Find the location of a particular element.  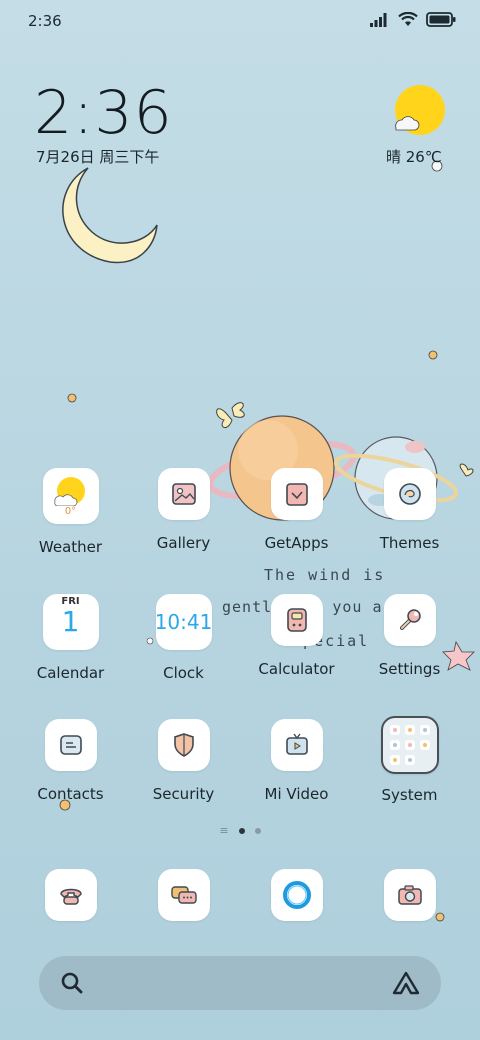

app-mi-video: Mi Video is located at coordinates (296, 761).